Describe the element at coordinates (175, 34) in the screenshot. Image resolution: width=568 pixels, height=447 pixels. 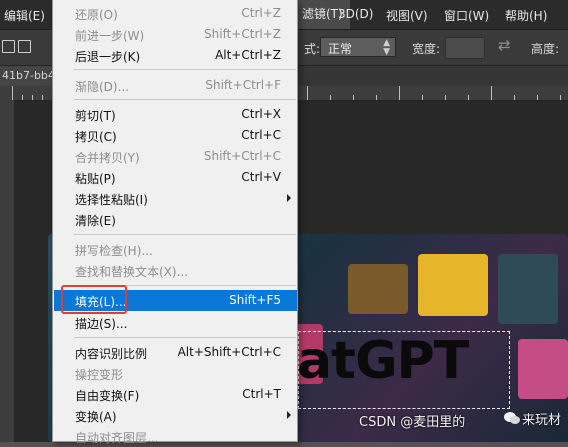
I see `menu-item-step-forward: 前进一步(W) Shift+Ctrl+Z` at that location.